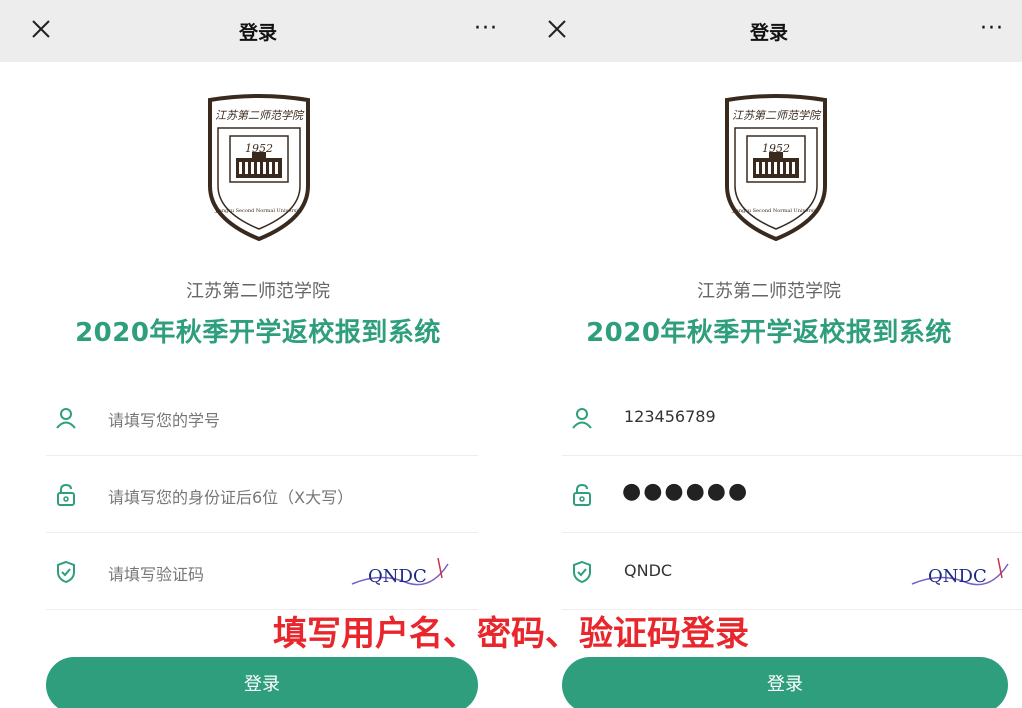 The height and width of the screenshot is (708, 1022). I want to click on student-id-value: 123456789, so click(670, 416).